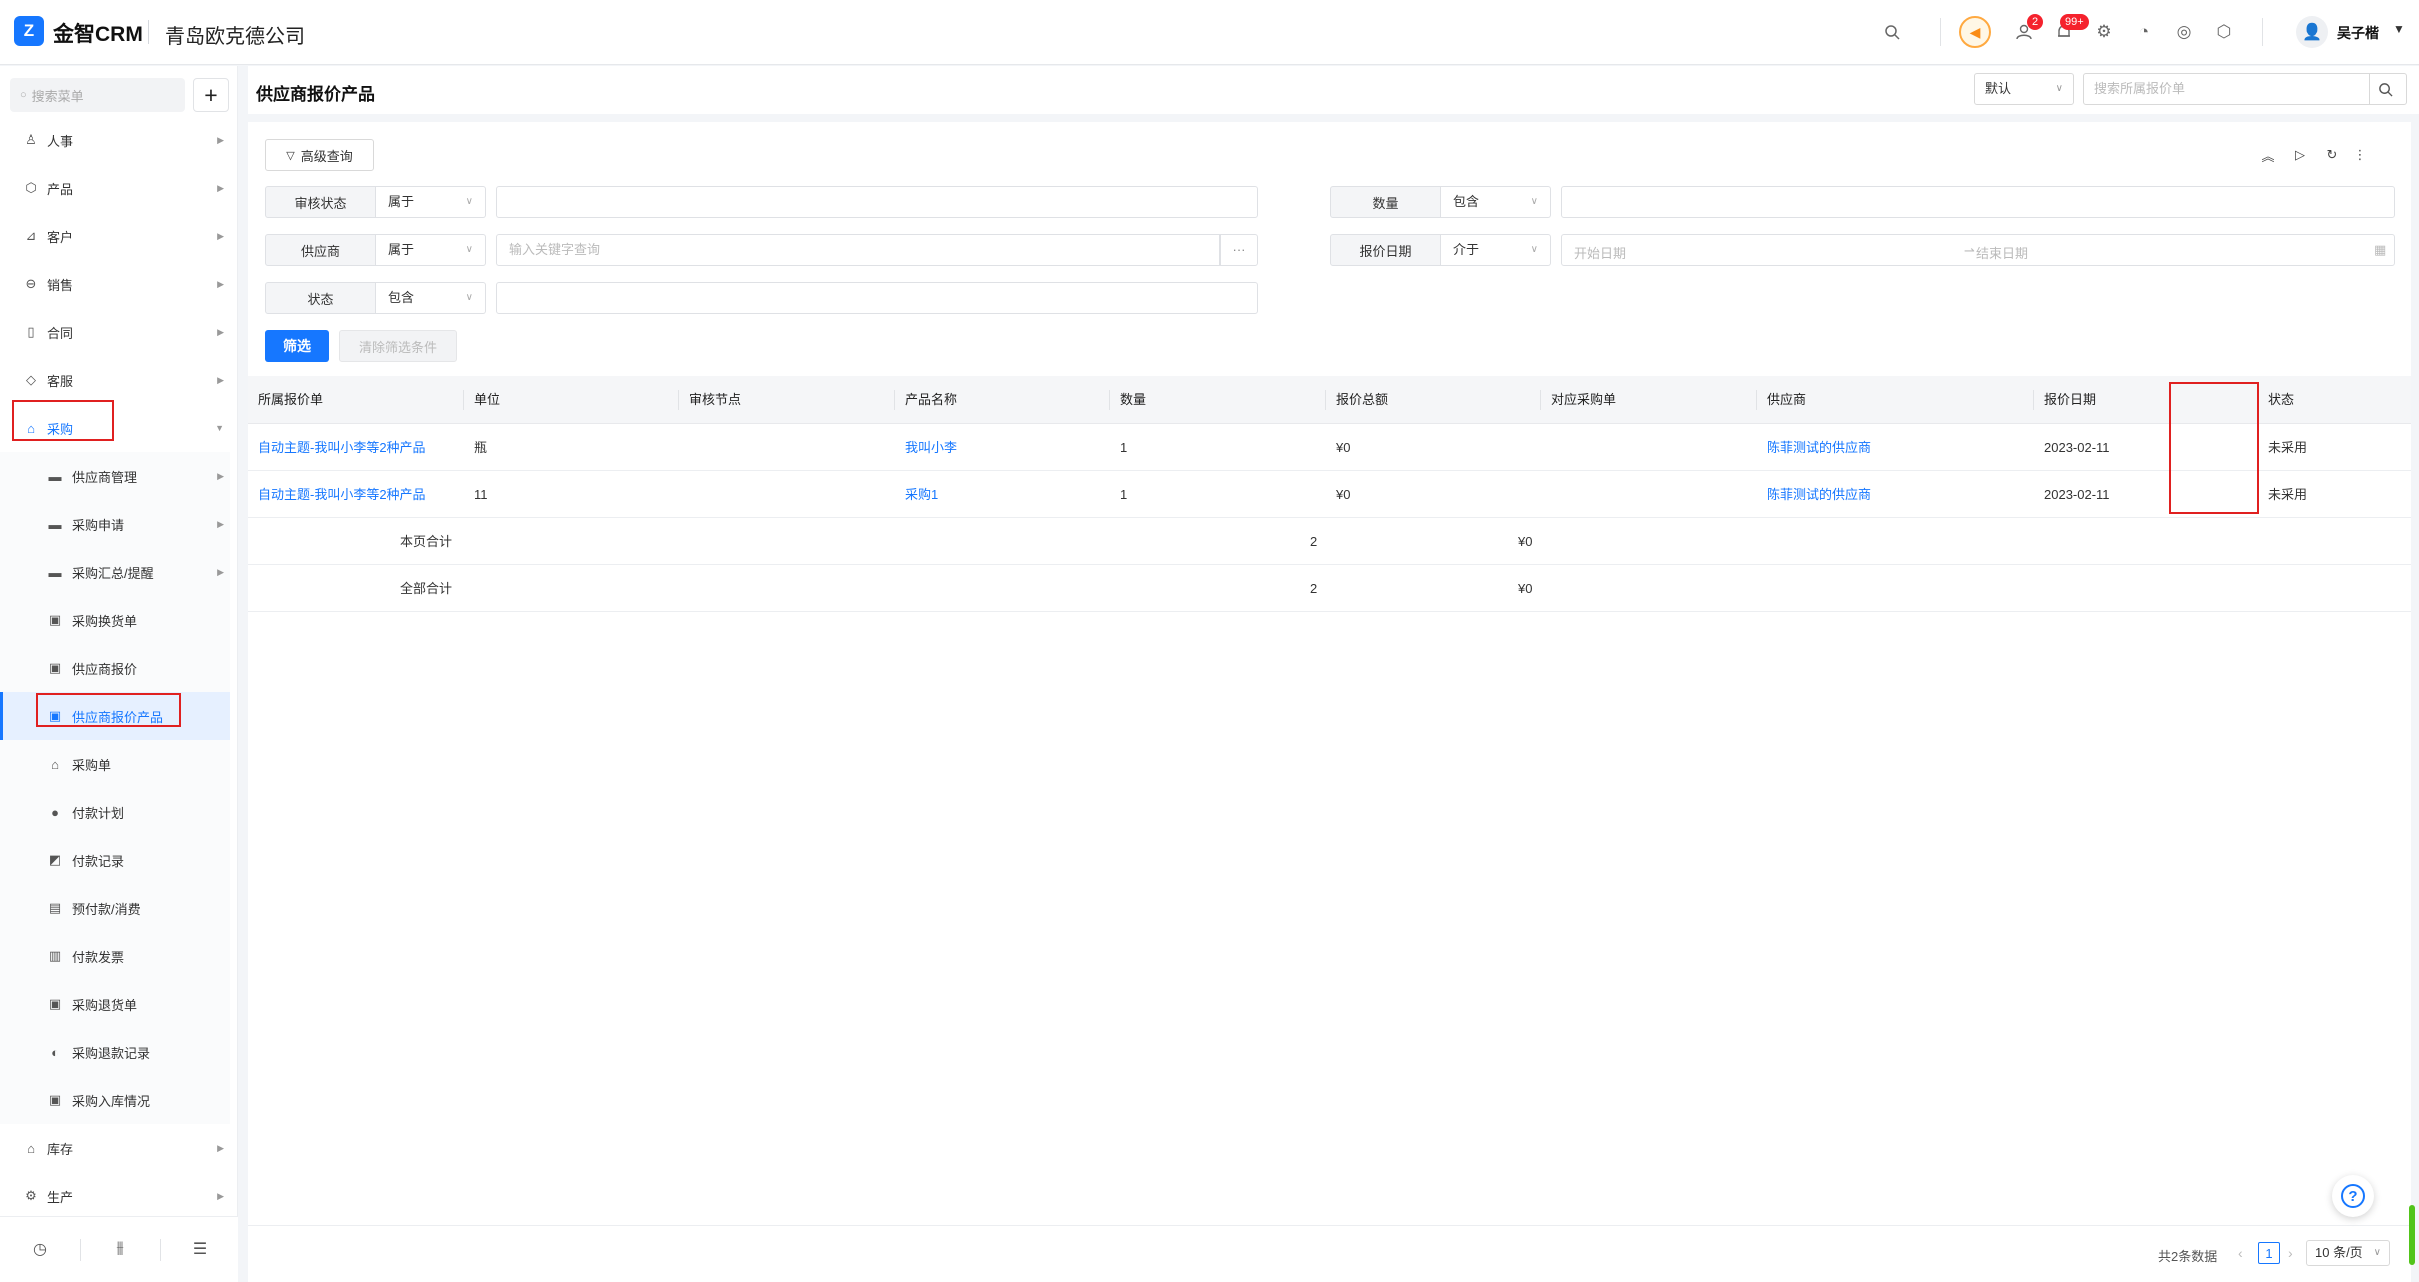 This screenshot has width=2419, height=1282. Describe the element at coordinates (211, 95) in the screenshot. I see `add-menu-button: +` at that location.